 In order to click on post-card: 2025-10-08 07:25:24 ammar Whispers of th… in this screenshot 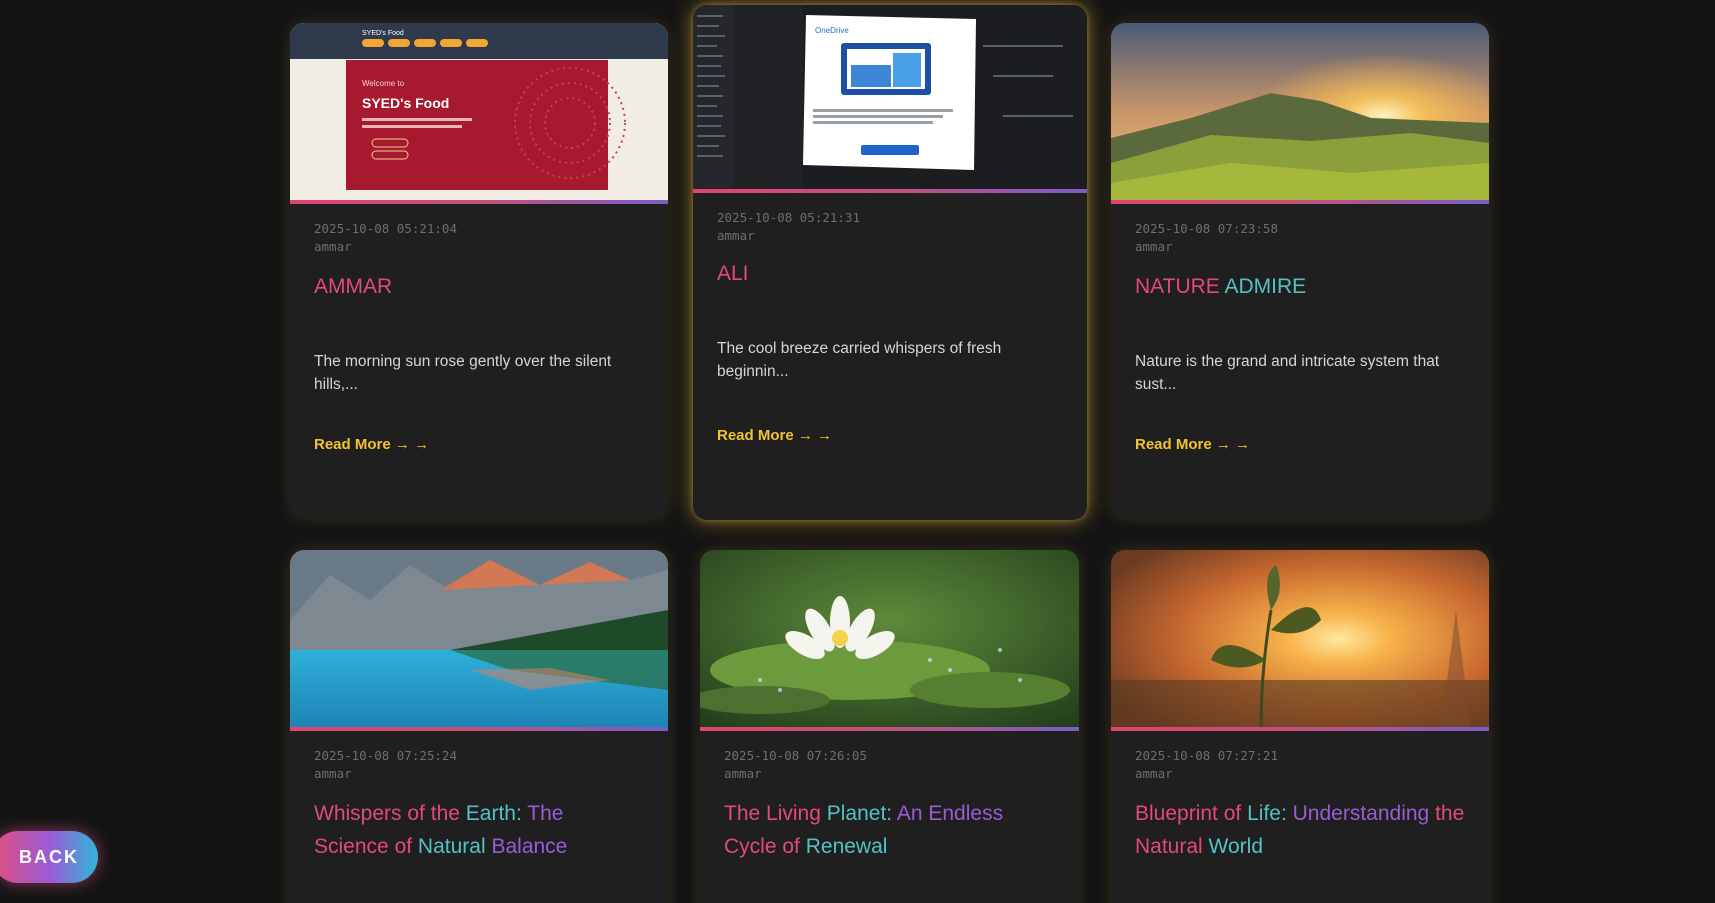, I will do `click(479, 726)`.